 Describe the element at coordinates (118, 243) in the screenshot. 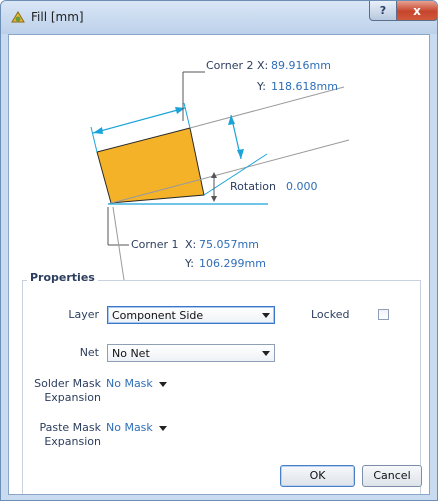

I see `corner1-leader-down` at that location.